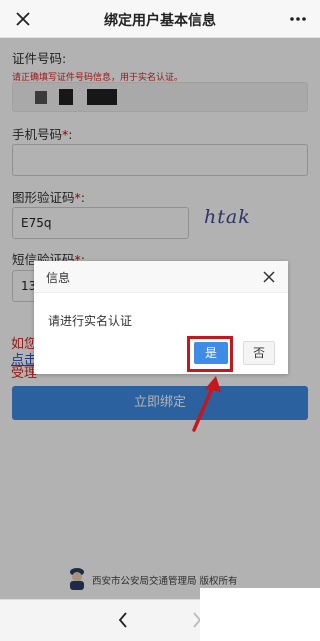  What do you see at coordinates (123, 620) in the screenshot?
I see `chevron-left-icon` at bounding box center [123, 620].